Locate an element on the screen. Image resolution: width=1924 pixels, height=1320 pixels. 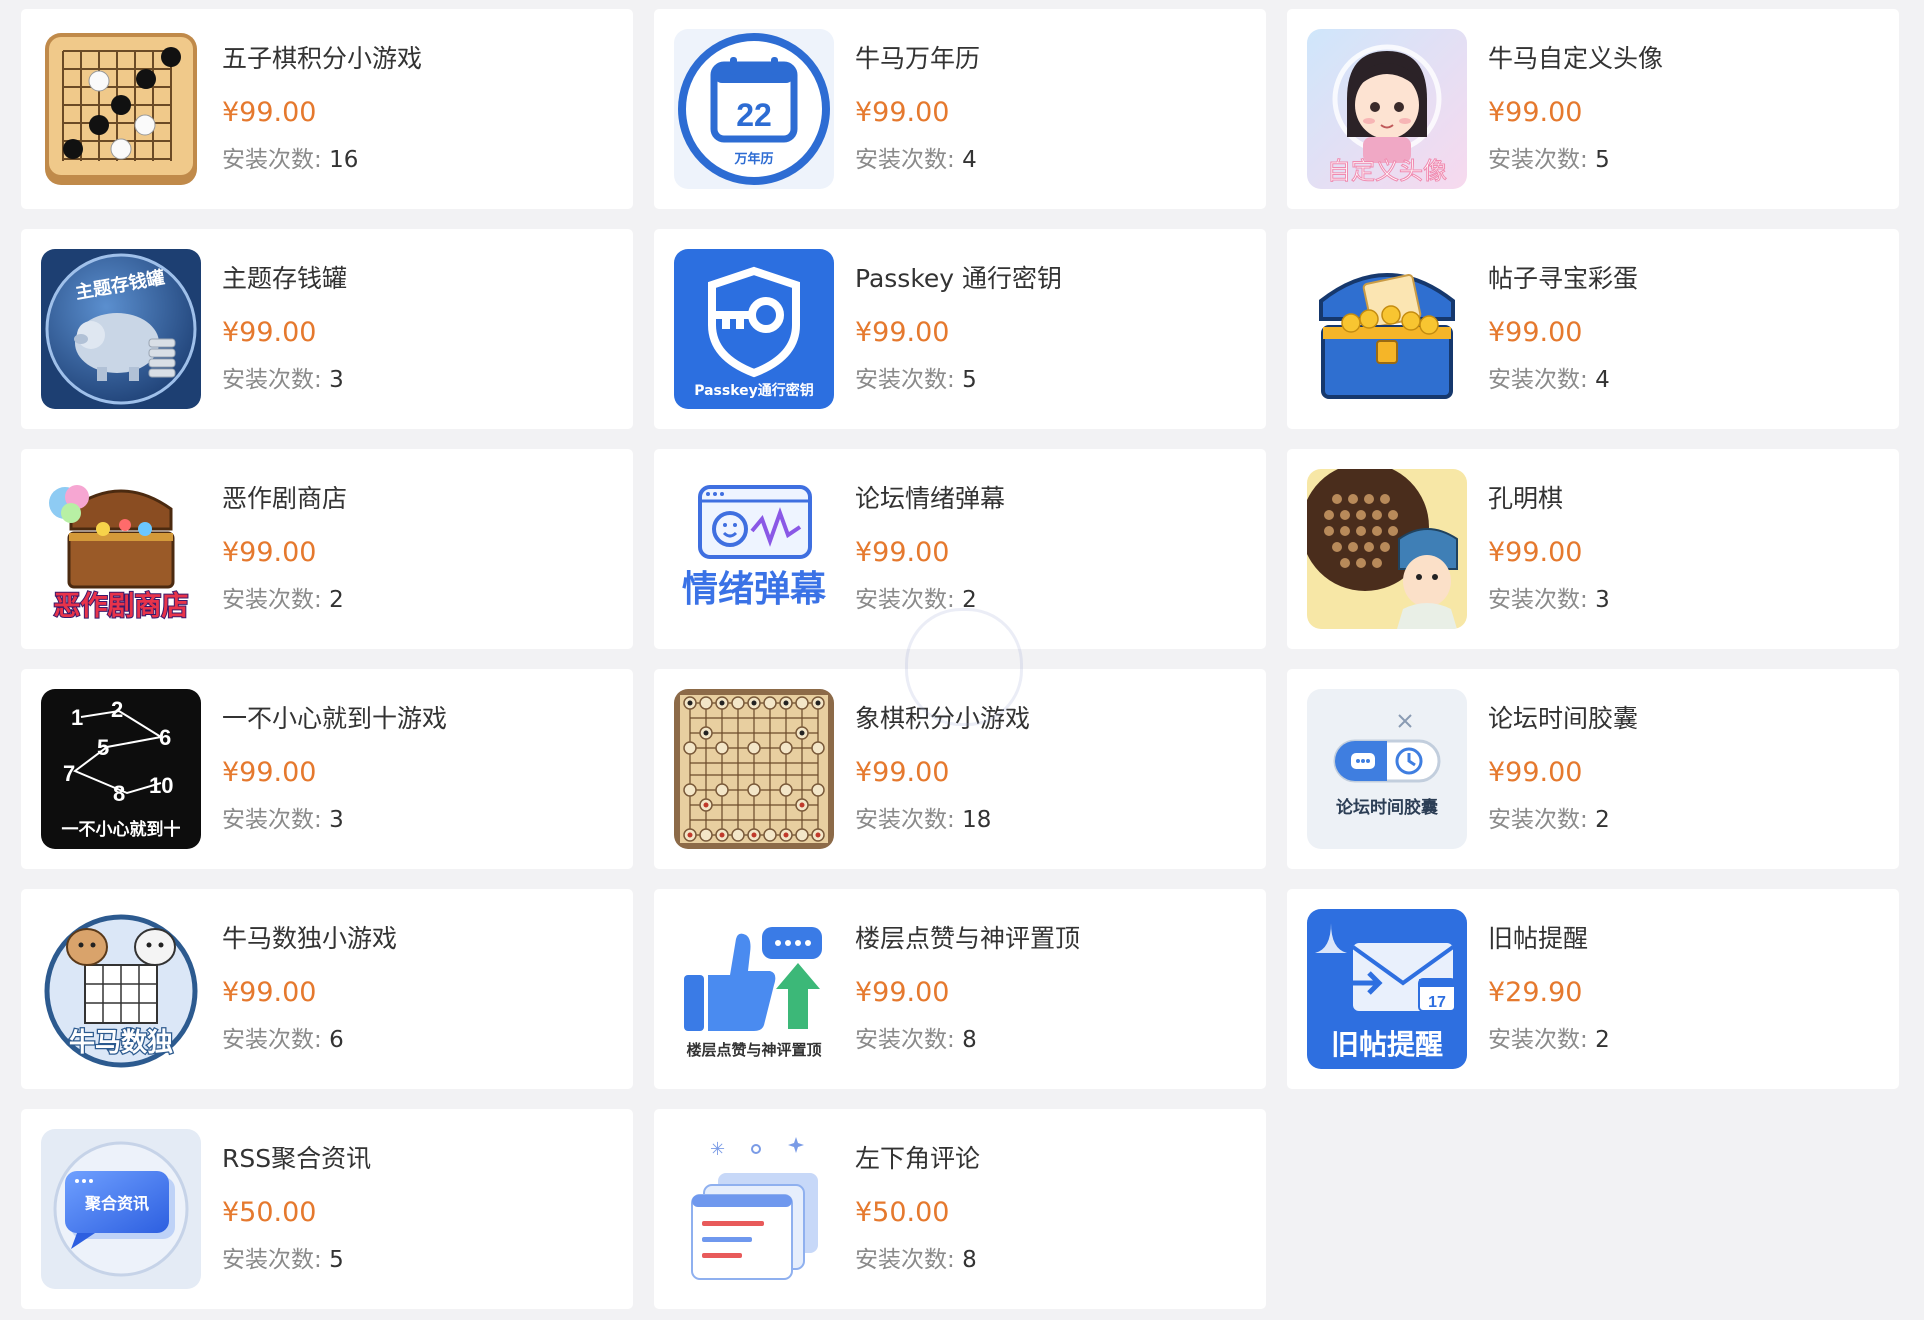
app-info: 左下角评论 ¥50.00 安装次数: 8 is located at coordinates (917, 1202).